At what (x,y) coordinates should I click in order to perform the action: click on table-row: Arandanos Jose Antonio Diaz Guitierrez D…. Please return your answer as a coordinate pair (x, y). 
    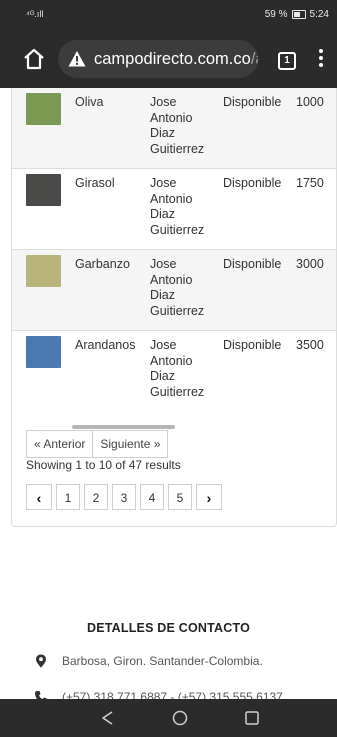
    Looking at the image, I should click on (174, 371).